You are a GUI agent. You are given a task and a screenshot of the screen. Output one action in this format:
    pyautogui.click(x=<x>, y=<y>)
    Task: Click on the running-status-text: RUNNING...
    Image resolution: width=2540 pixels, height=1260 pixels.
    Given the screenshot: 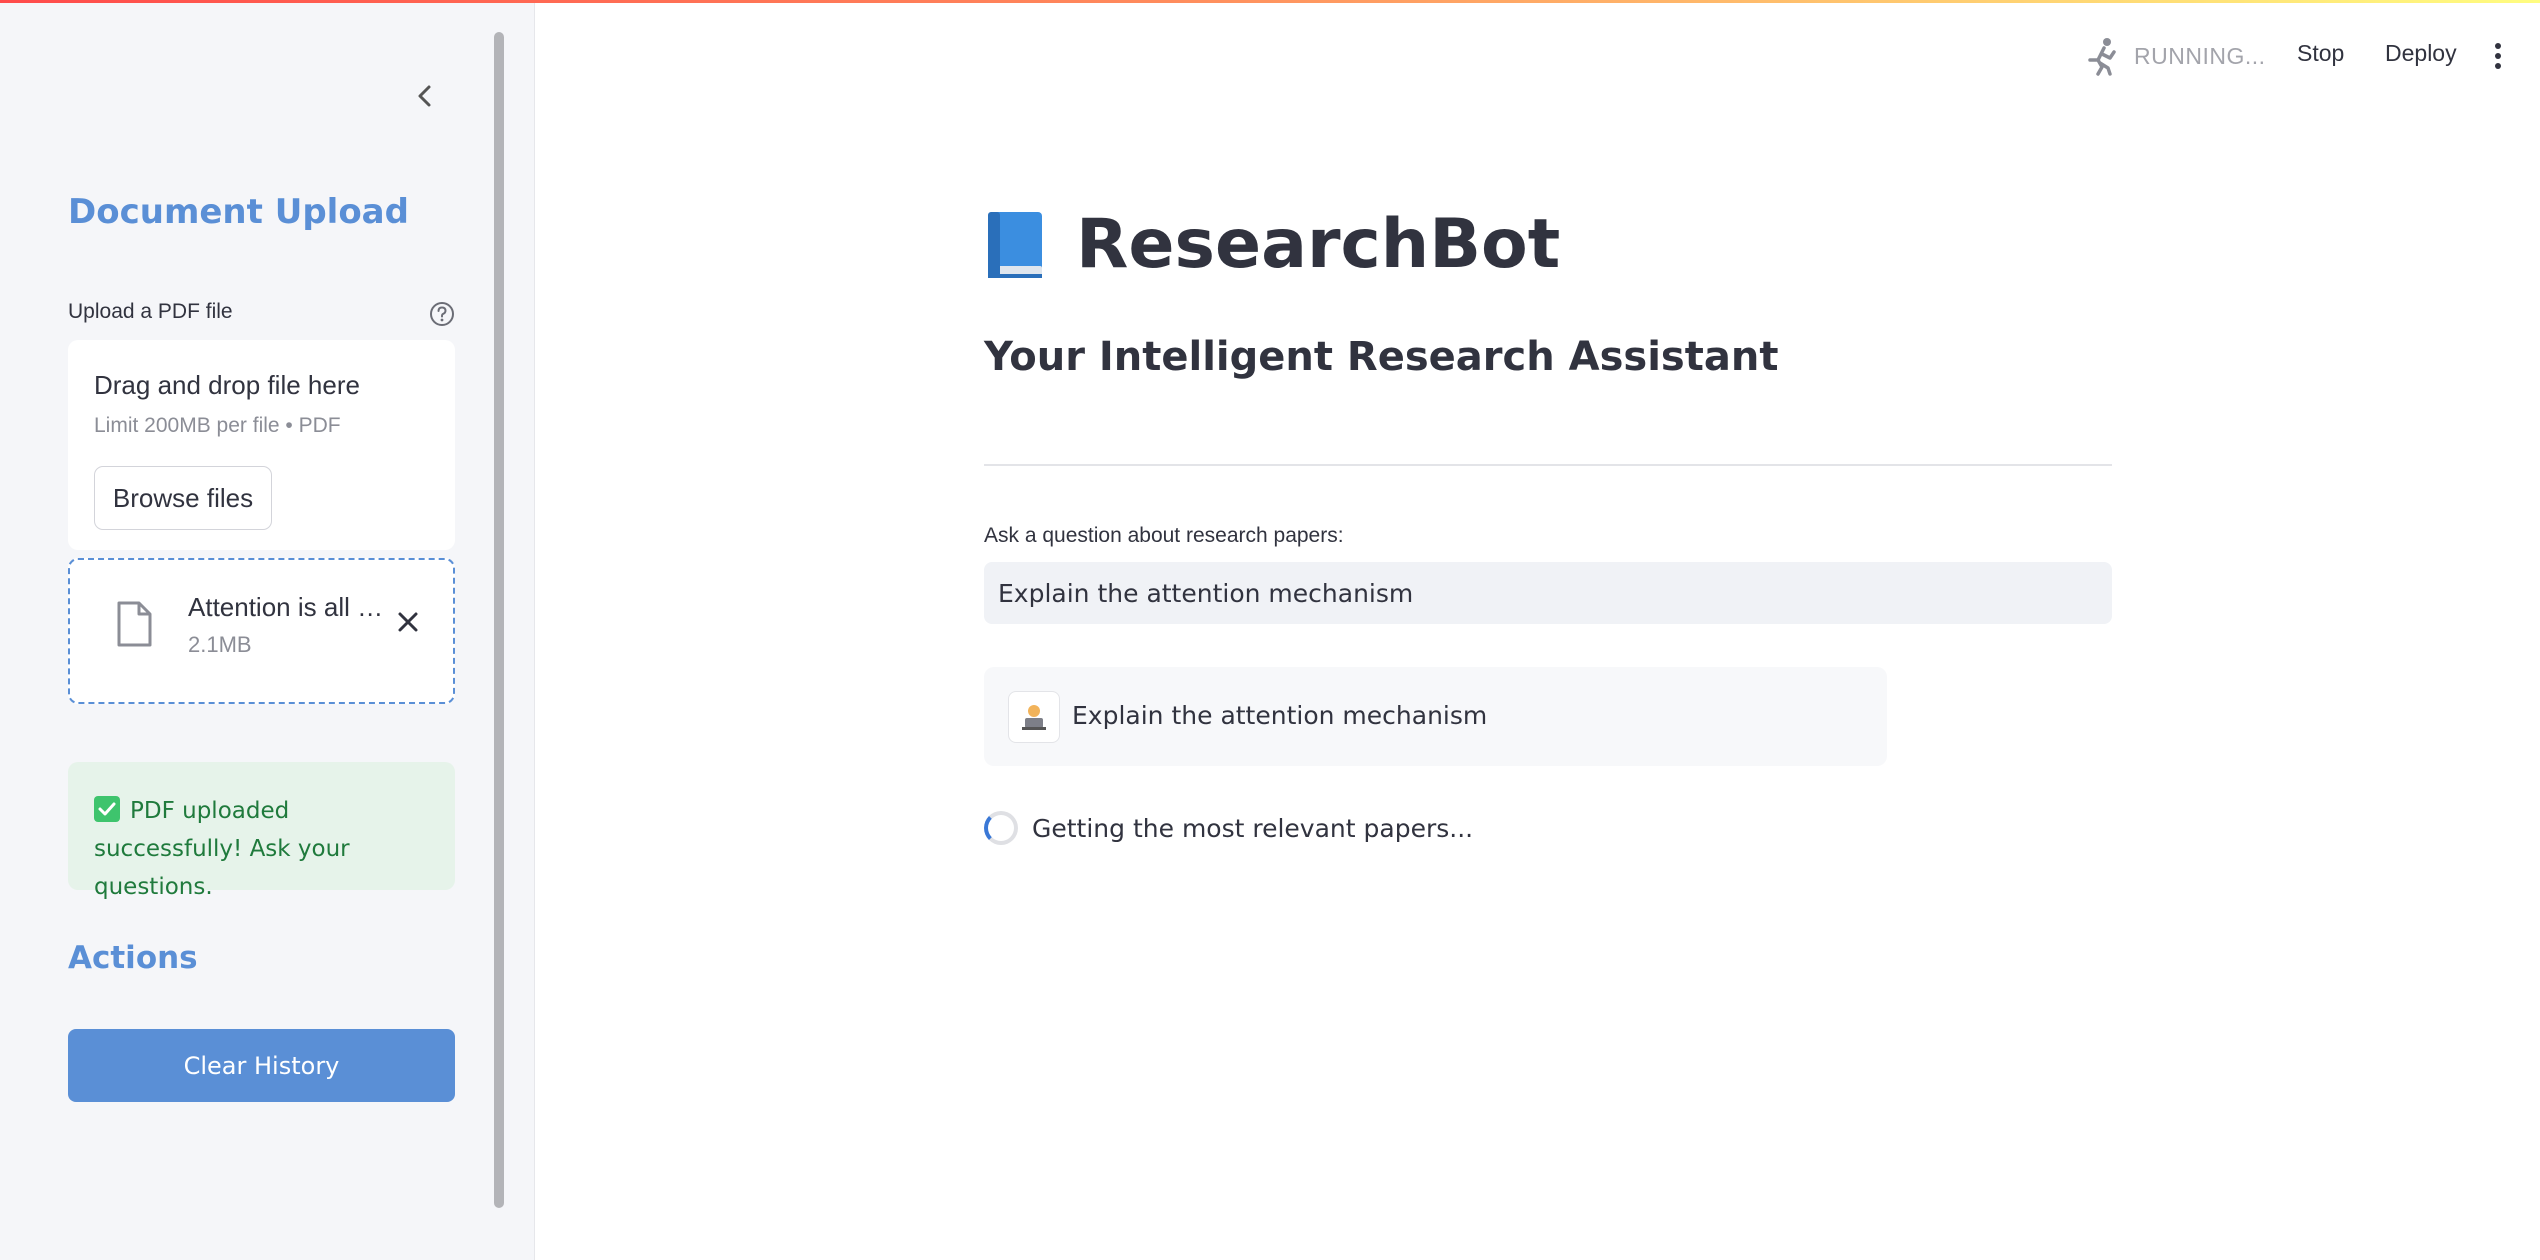 What is the action you would take?
    pyautogui.click(x=2200, y=55)
    